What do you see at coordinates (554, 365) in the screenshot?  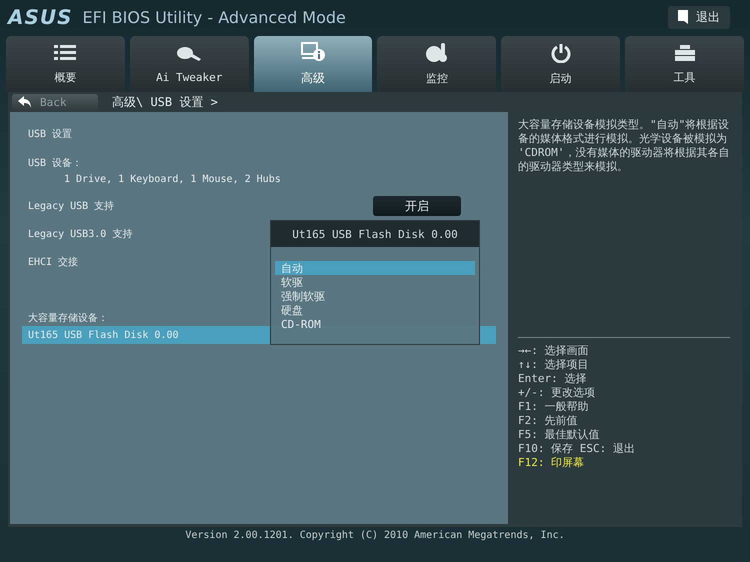 I see `key-hint: ↑↓: 选择项目` at bounding box center [554, 365].